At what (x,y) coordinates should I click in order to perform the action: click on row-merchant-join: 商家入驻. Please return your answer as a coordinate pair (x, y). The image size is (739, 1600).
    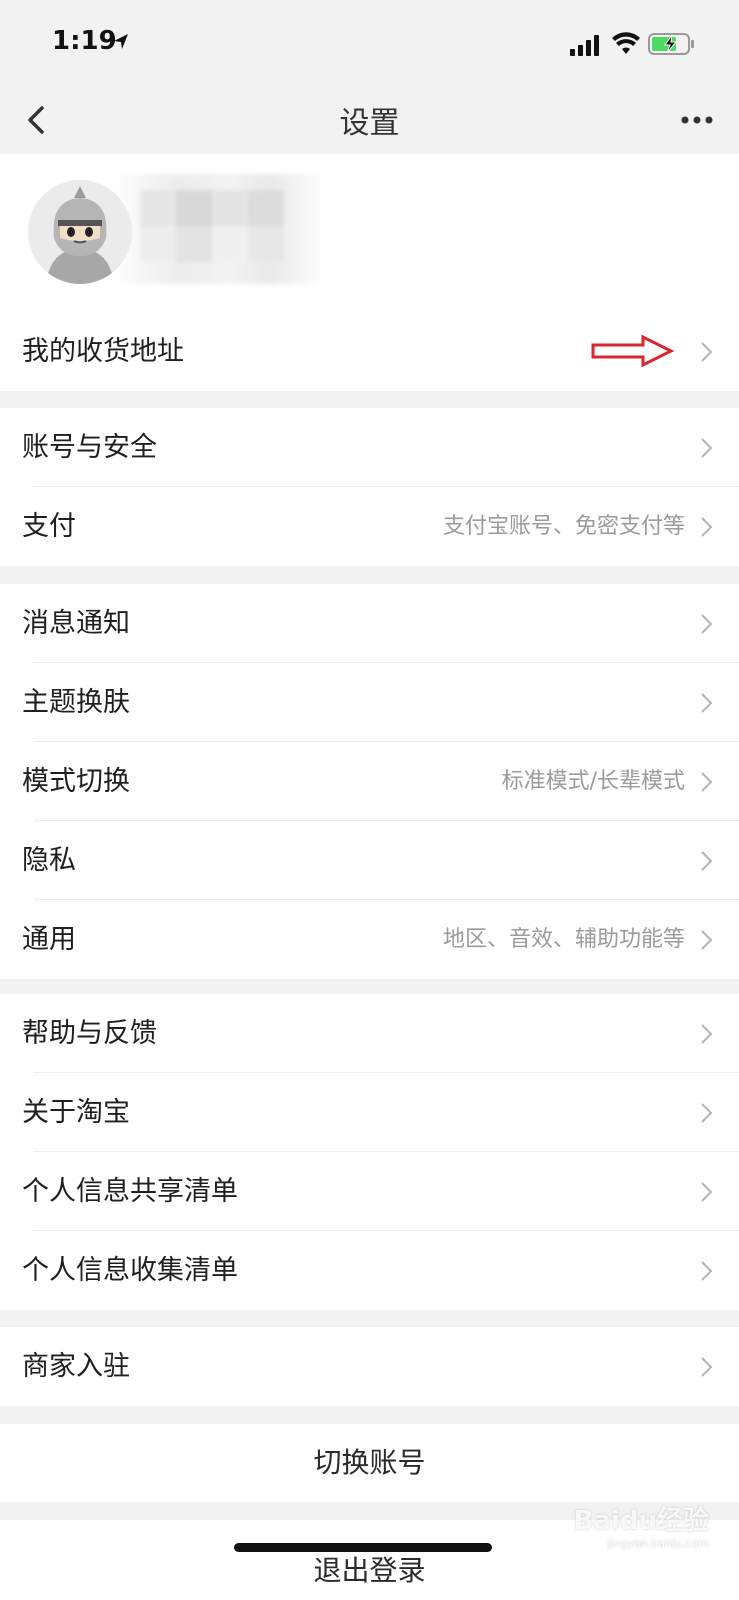
    Looking at the image, I should click on (369, 1366).